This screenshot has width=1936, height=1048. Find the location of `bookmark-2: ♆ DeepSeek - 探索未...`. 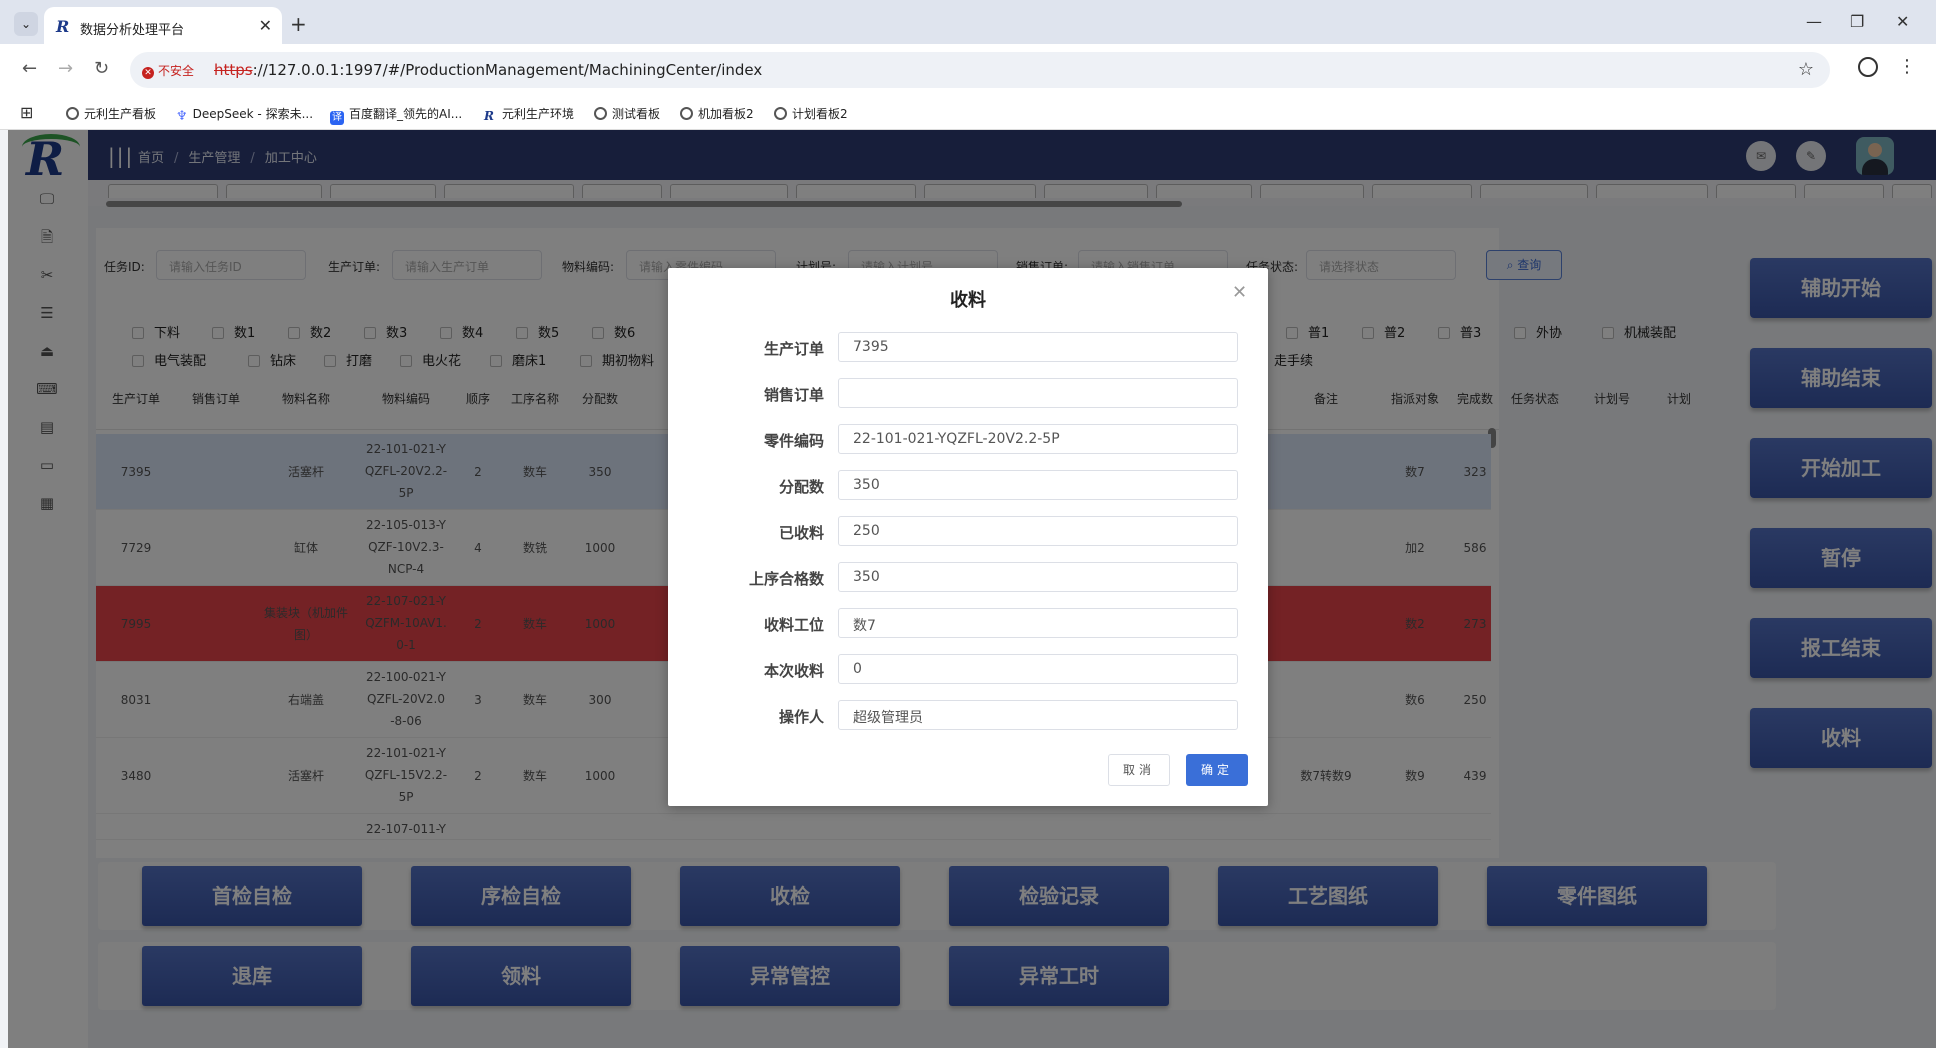

bookmark-2: ♆ DeepSeek - 探索未... is located at coordinates (244, 114).